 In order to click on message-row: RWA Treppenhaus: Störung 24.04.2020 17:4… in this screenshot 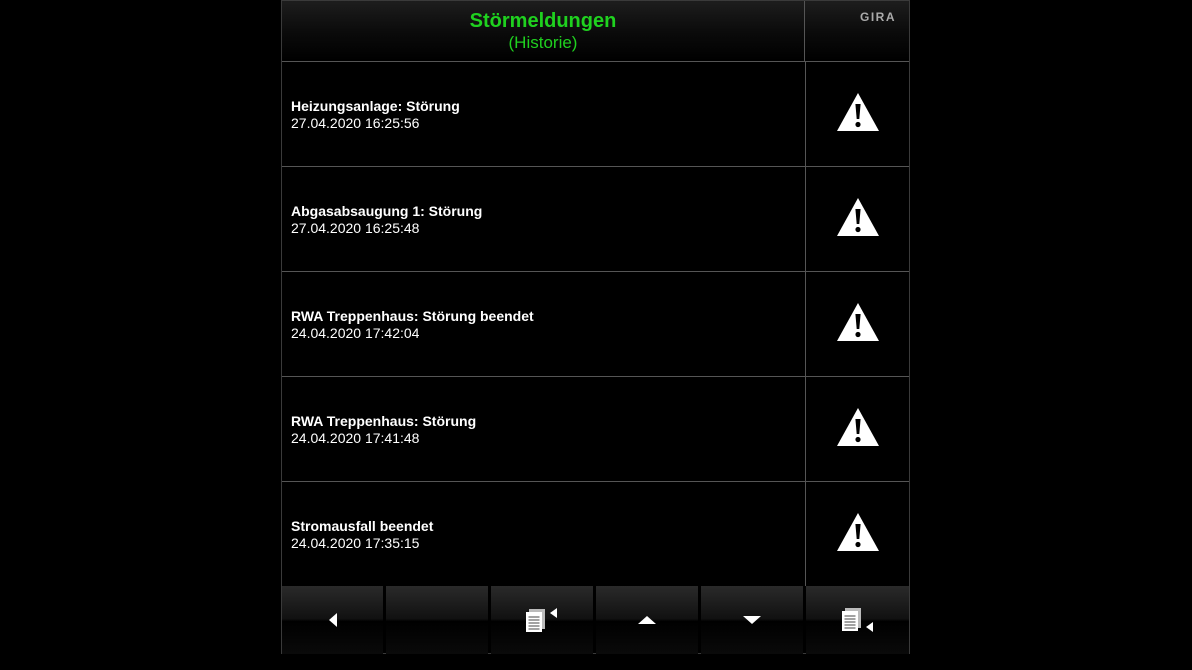, I will do `click(595, 429)`.